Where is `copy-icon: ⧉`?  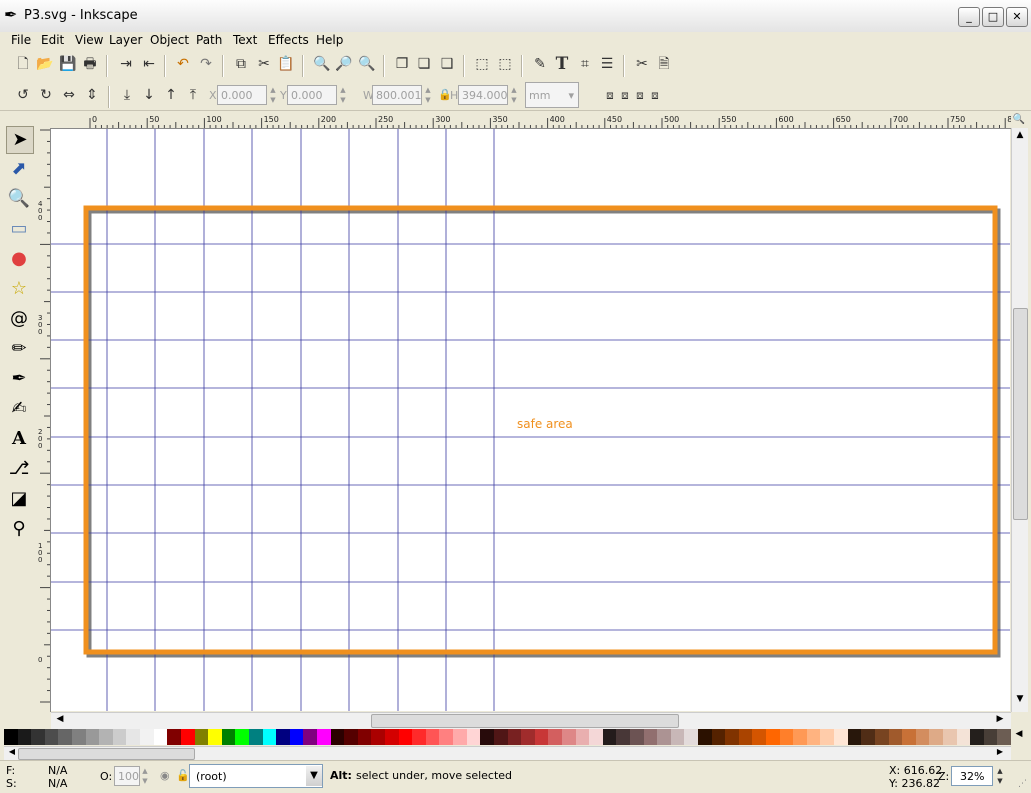
copy-icon: ⧉ is located at coordinates (241, 64).